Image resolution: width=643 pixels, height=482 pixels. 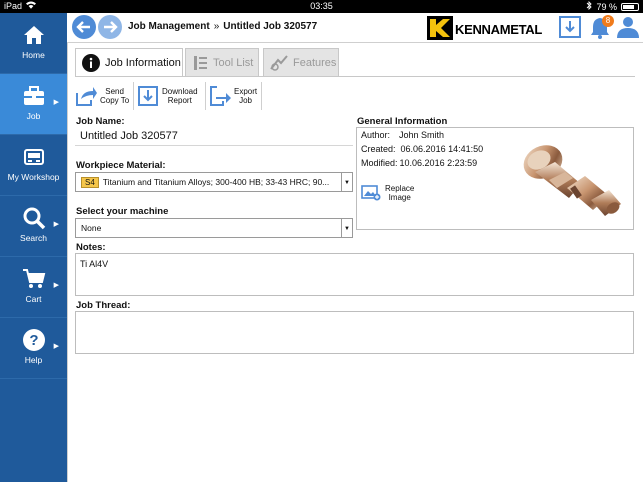 I want to click on sidebar-item-cart: Cart ▶, so click(x=33, y=287).